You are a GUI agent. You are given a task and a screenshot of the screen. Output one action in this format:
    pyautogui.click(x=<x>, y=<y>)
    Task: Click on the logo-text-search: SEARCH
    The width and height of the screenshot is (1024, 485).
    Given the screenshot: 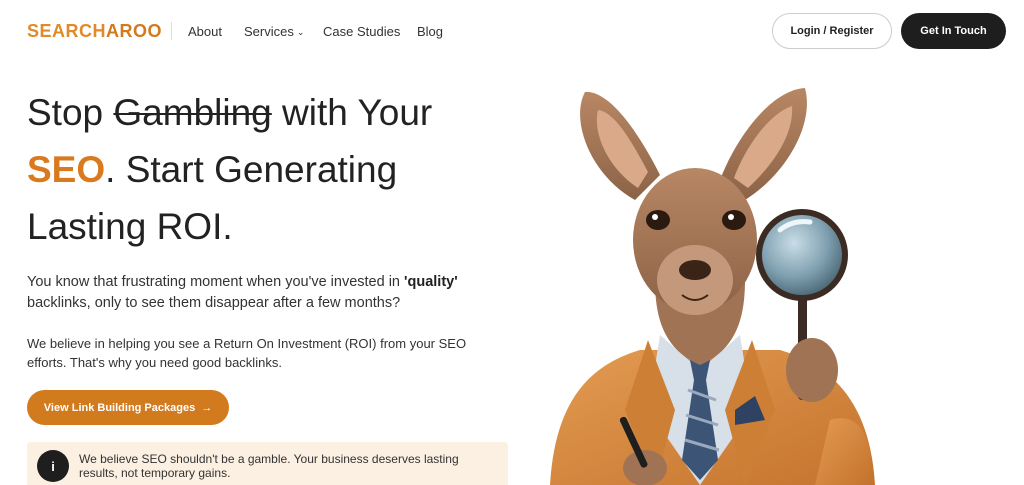 What is the action you would take?
    pyautogui.click(x=67, y=31)
    